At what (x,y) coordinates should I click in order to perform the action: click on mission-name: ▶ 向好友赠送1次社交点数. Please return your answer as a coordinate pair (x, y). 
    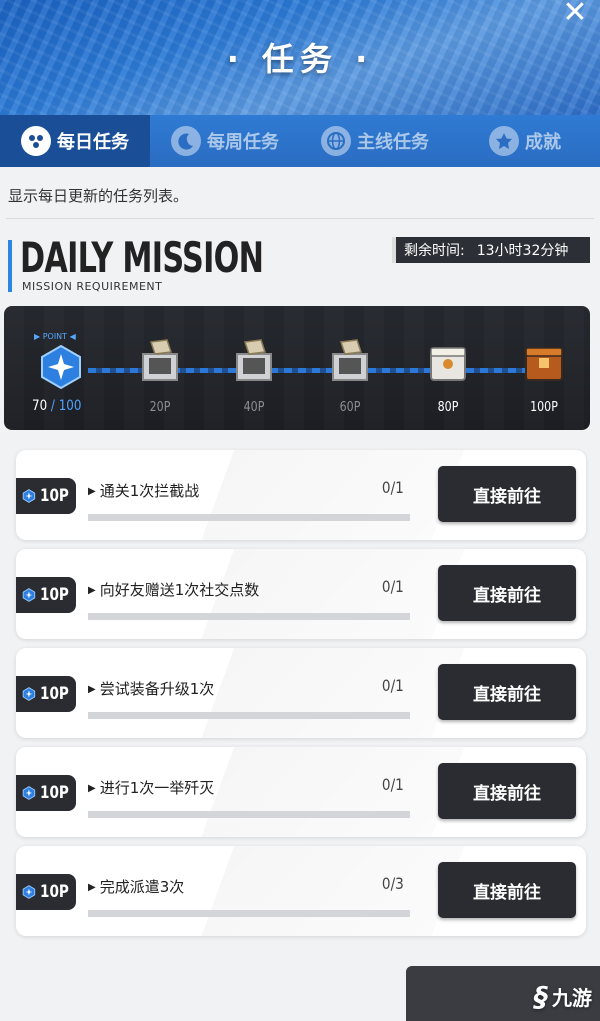
    Looking at the image, I should click on (174, 590).